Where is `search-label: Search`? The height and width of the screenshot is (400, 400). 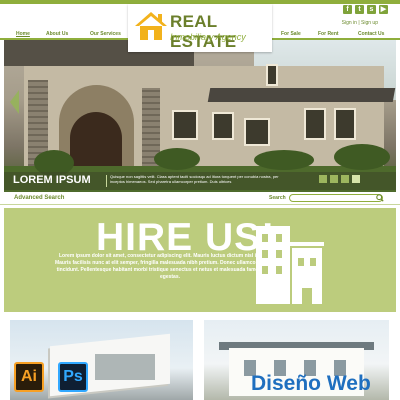 search-label: Search is located at coordinates (277, 198).